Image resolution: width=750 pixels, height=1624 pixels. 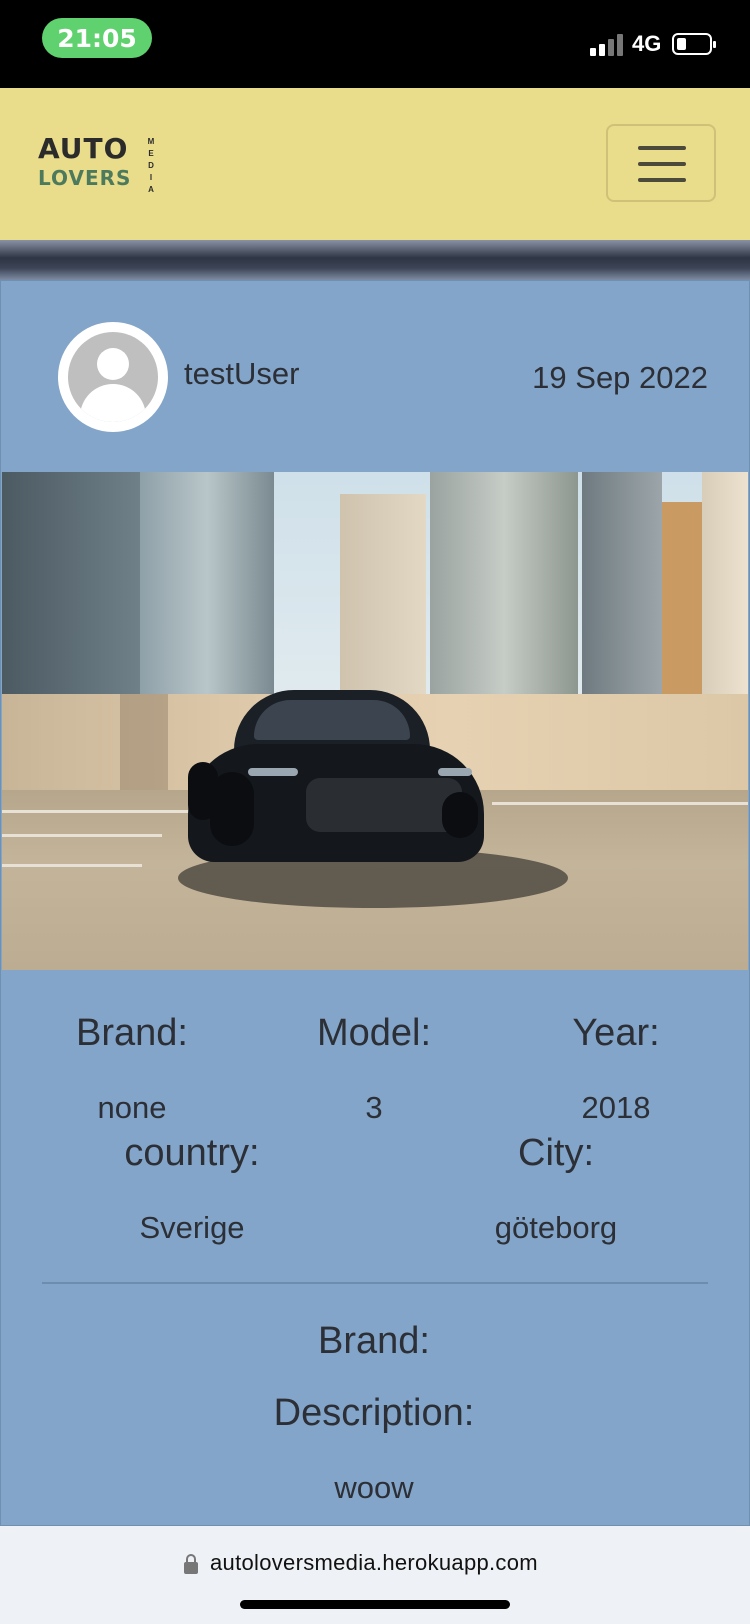 I want to click on model-label: Model:, so click(x=374, y=1033).